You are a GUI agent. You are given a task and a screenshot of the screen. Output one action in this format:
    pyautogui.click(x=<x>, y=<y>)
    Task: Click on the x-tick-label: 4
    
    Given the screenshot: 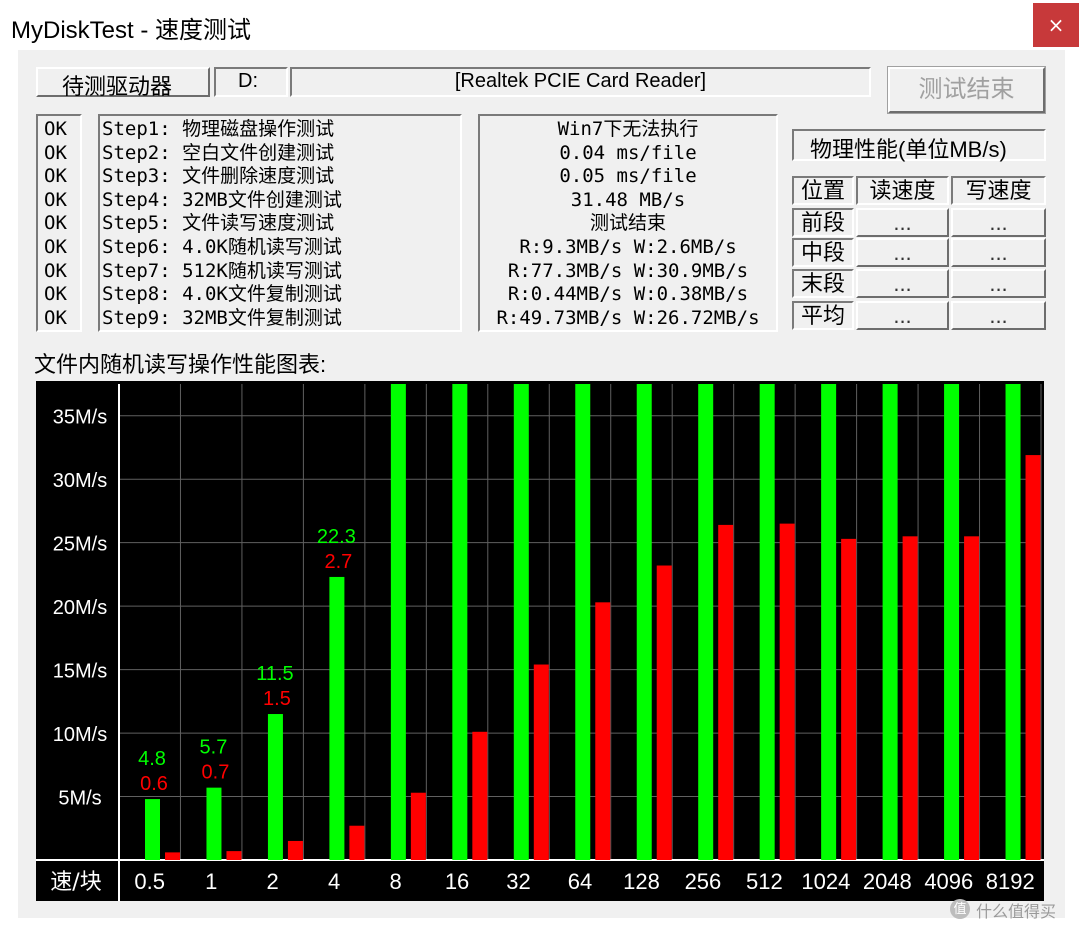 What is the action you would take?
    pyautogui.click(x=334, y=881)
    